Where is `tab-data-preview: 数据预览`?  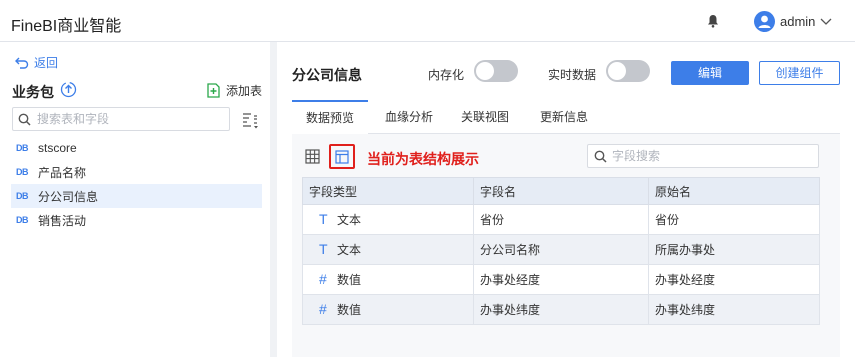 tab-data-preview: 数据预览 is located at coordinates (330, 117).